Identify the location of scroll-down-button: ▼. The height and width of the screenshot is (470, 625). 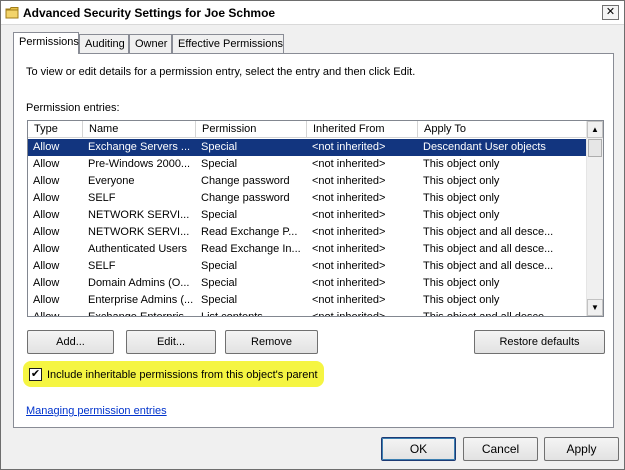
(595, 307).